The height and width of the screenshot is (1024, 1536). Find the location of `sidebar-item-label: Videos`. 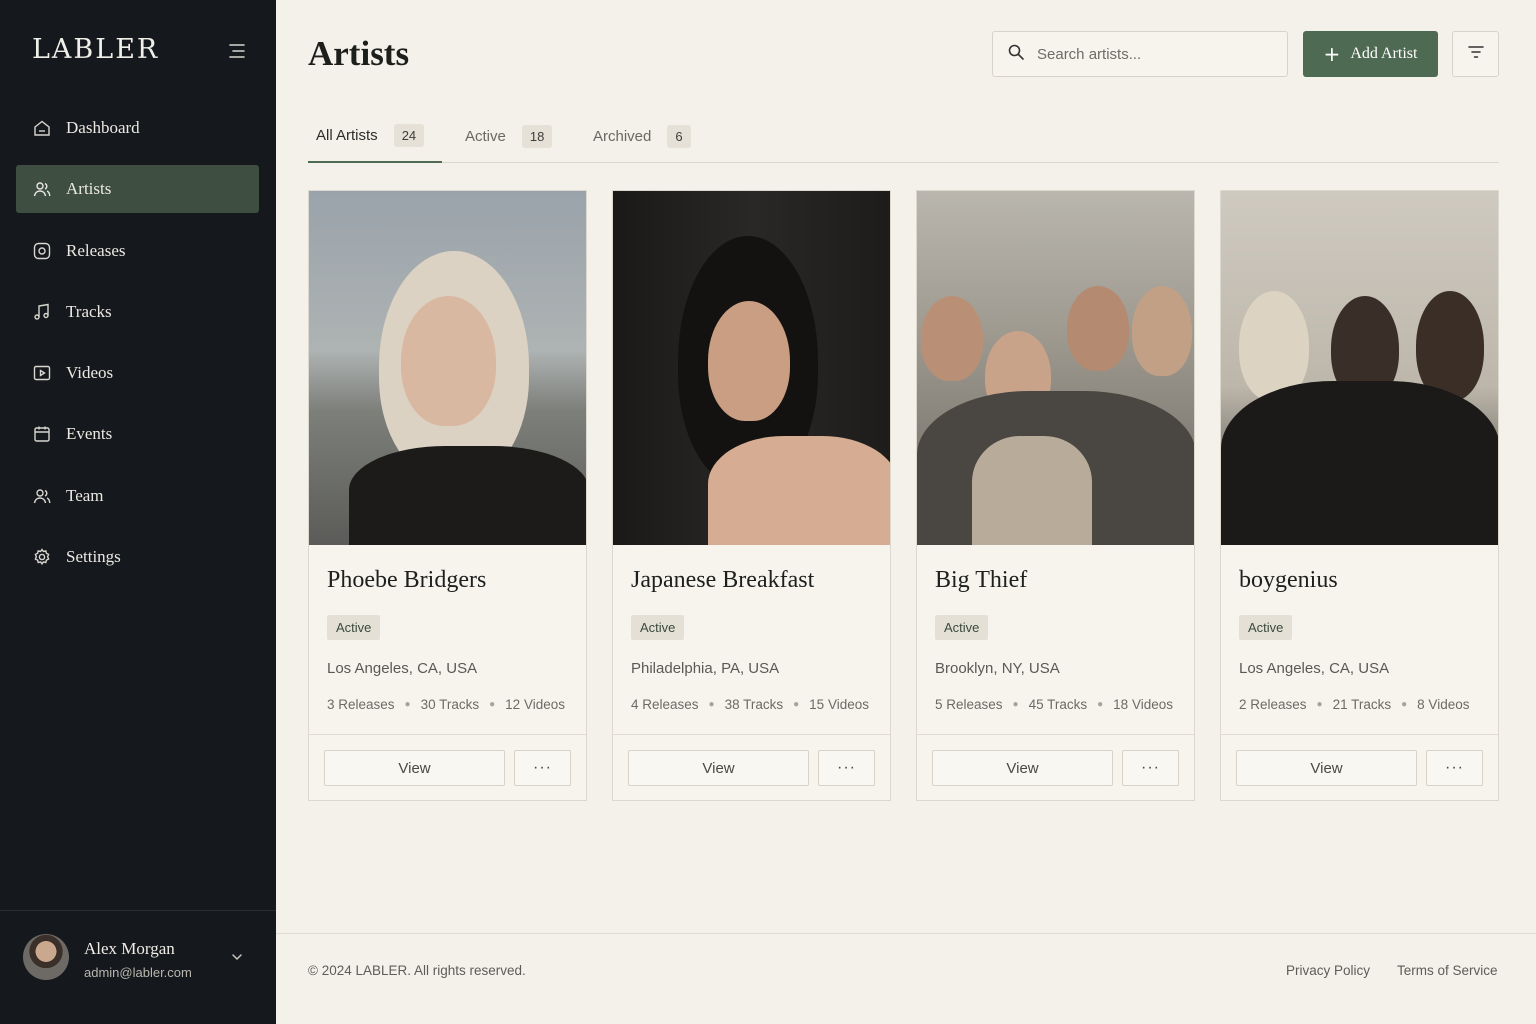

sidebar-item-label: Videos is located at coordinates (90, 373).